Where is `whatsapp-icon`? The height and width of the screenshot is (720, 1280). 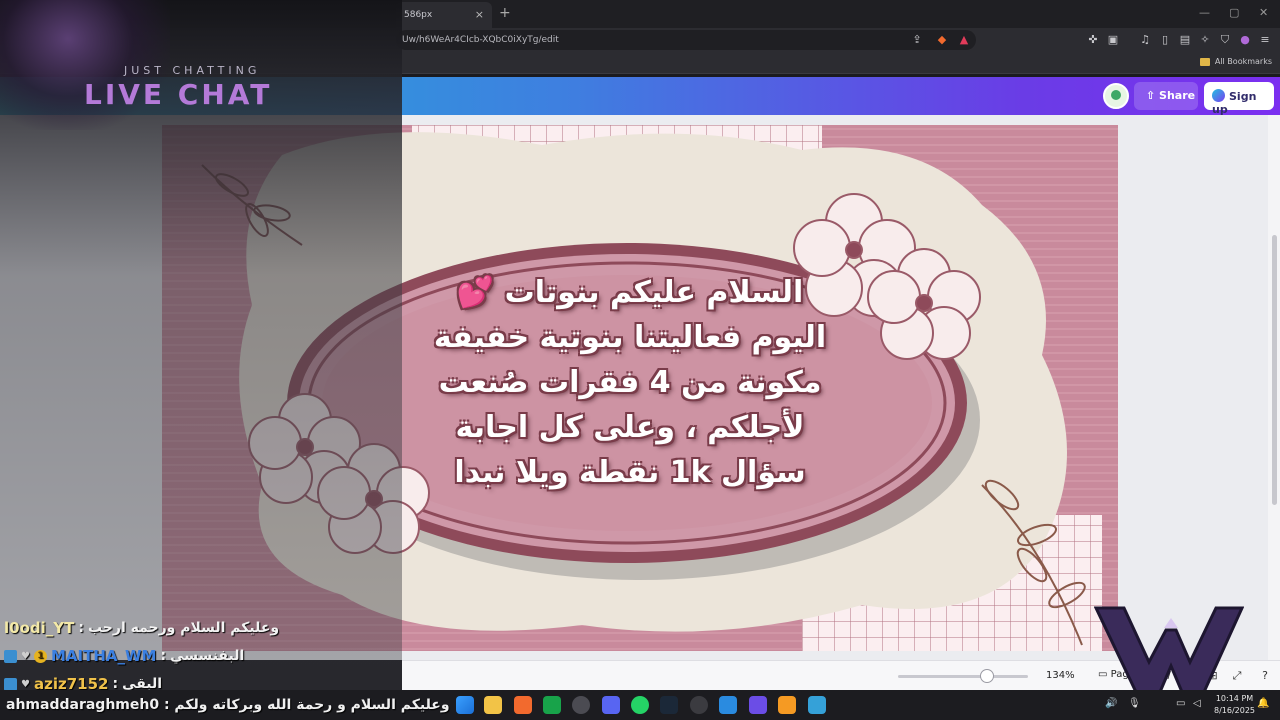
whatsapp-icon is located at coordinates (640, 705).